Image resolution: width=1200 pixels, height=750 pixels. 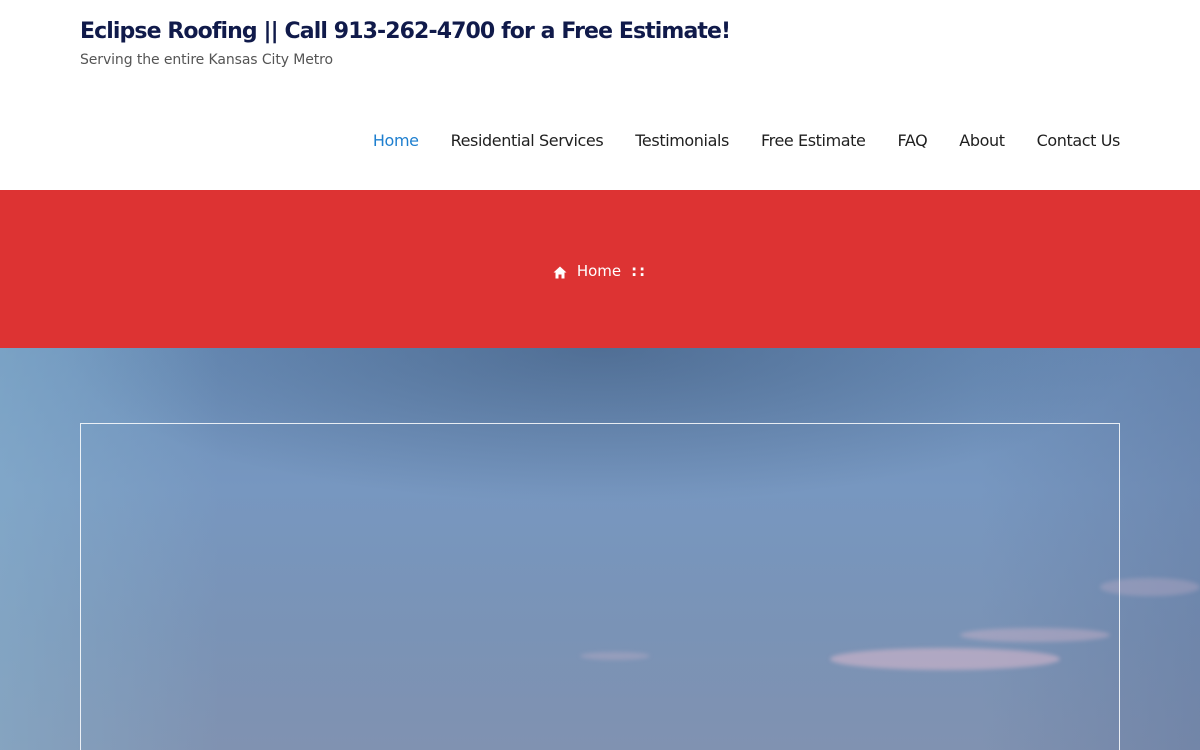 I want to click on nav-item-testimonials: Testimonials, so click(x=682, y=140).